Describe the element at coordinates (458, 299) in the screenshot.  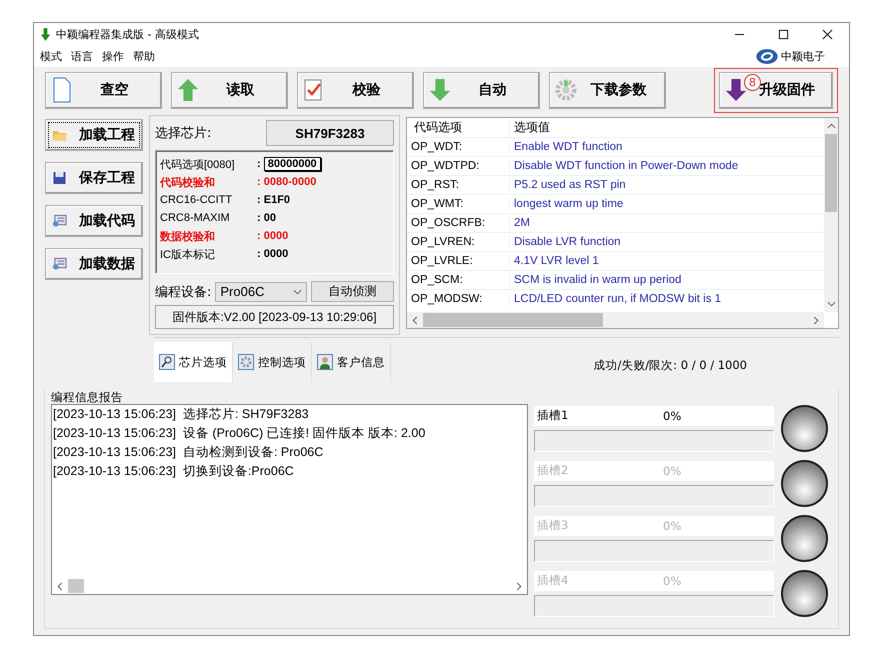
I see `option-name: OP_MODSW:` at that location.